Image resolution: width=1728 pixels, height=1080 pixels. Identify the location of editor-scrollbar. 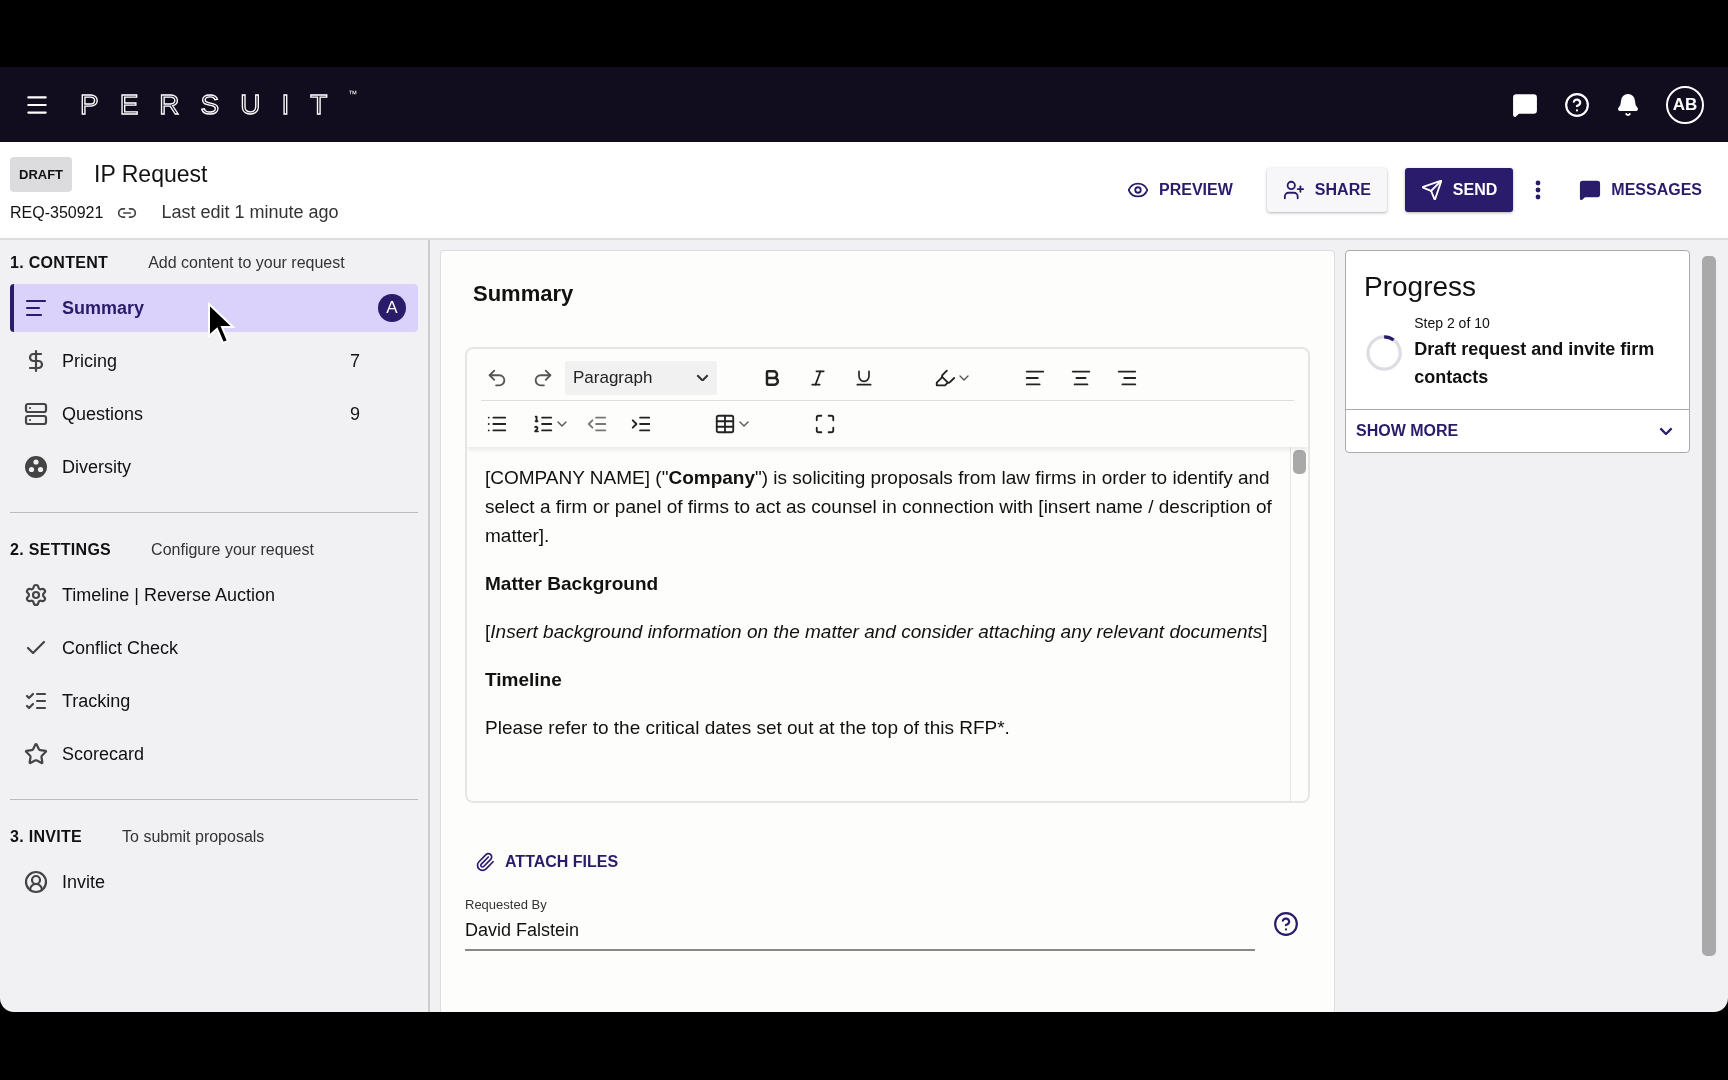
(1299, 624).